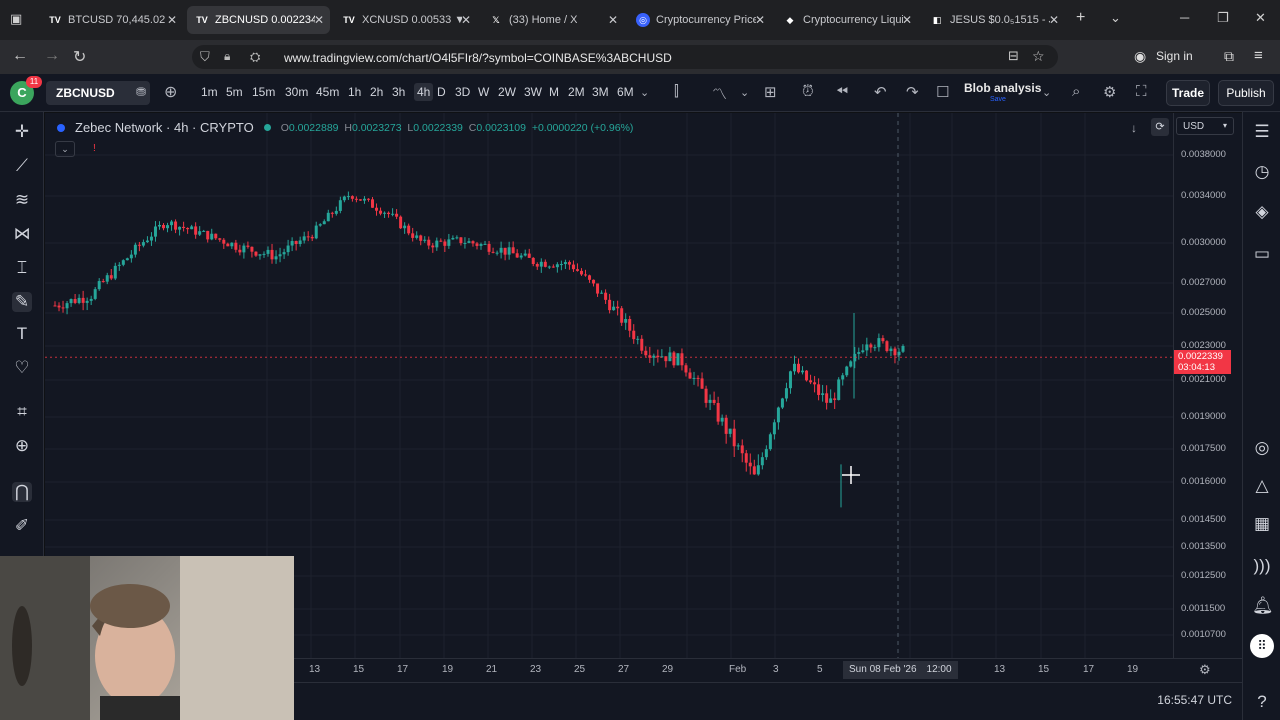 This screenshot has height=720, width=1280. What do you see at coordinates (22, 268) in the screenshot?
I see `measure-projection-icon: ⌶` at bounding box center [22, 268].